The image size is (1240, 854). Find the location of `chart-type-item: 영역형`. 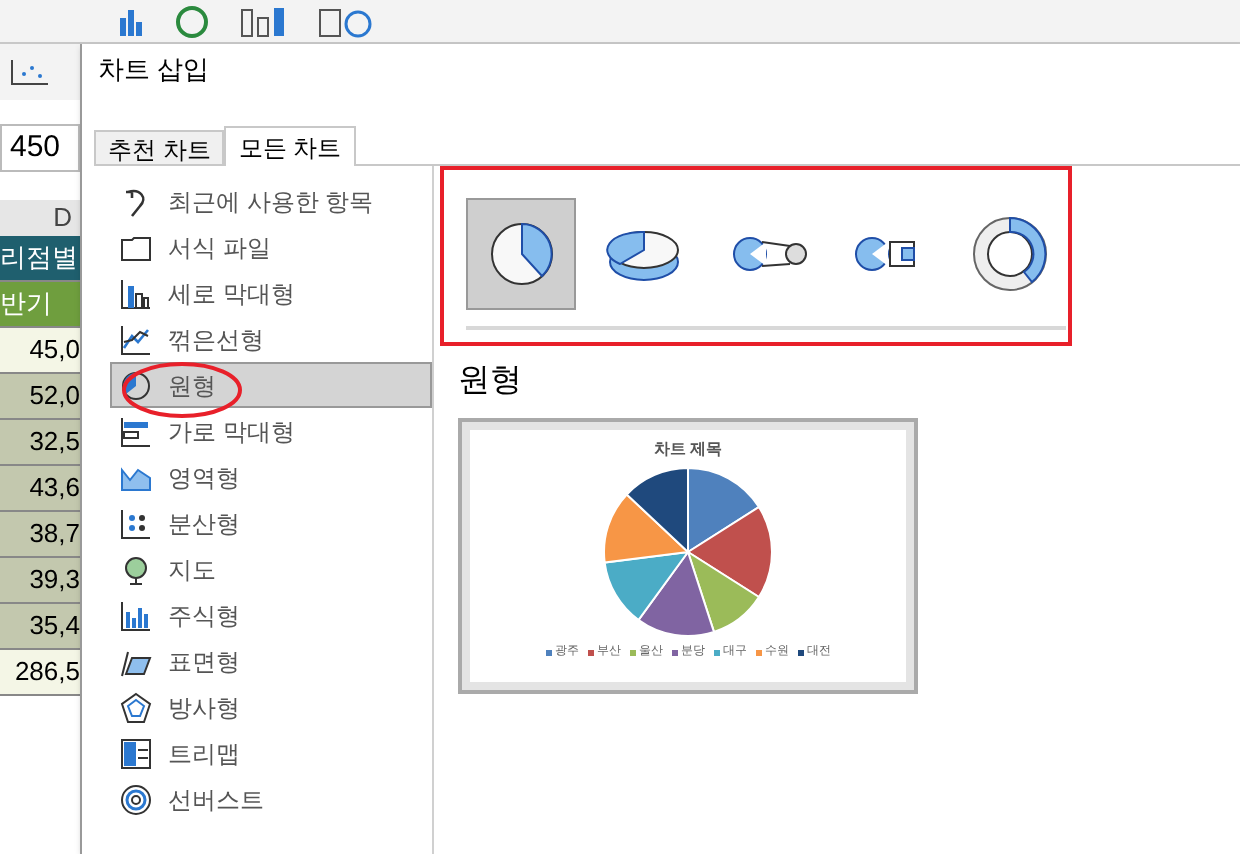

chart-type-item: 영역형 is located at coordinates (271, 477).